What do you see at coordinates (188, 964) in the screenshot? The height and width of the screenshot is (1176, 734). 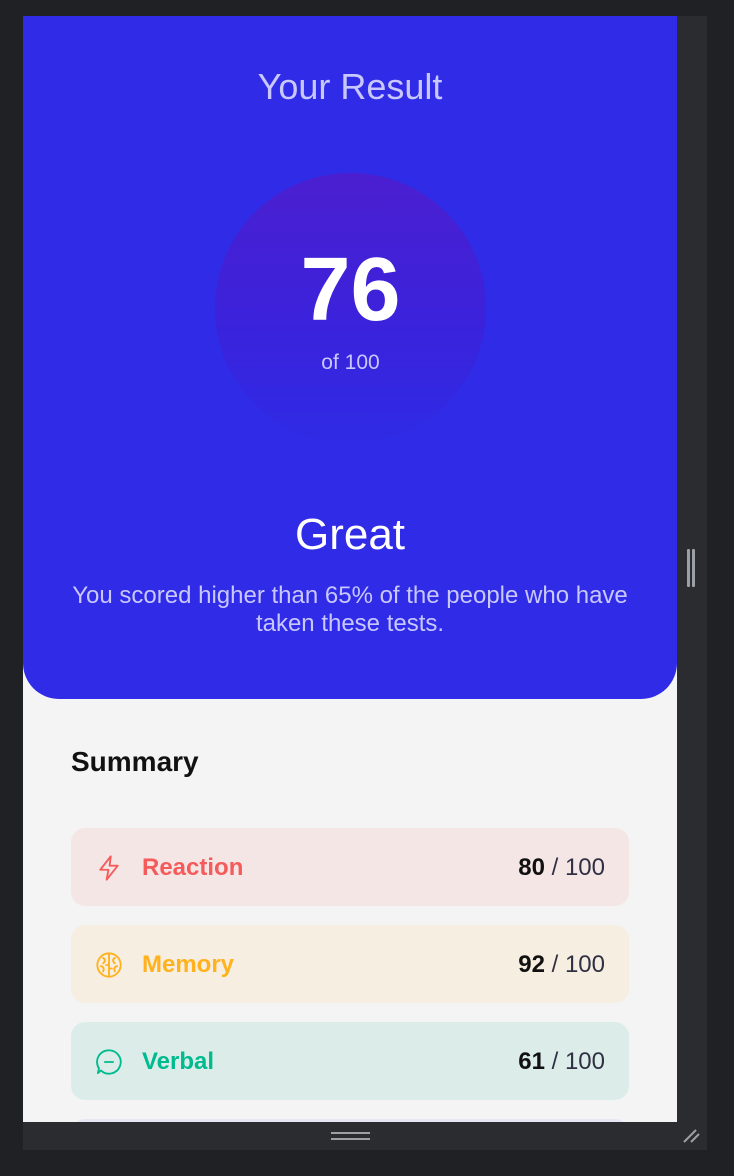 I see `summary-item-label: Memory` at bounding box center [188, 964].